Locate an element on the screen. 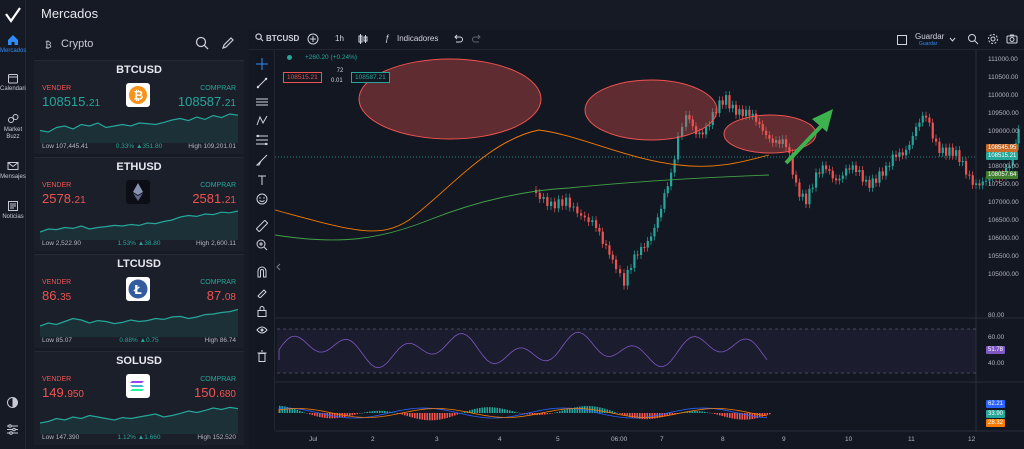  category-selector: Crypto is located at coordinates (77, 44).